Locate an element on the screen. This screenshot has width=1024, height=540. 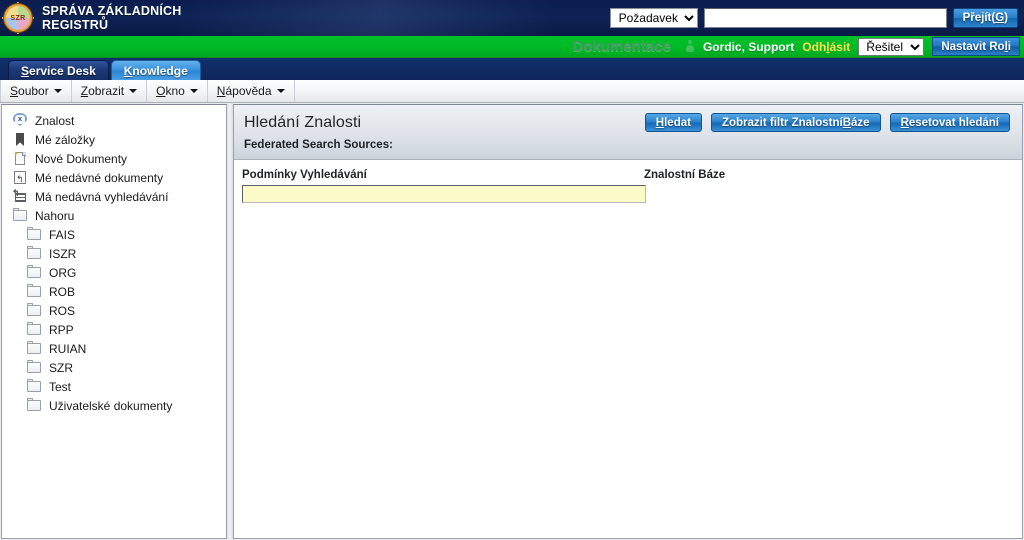
tree-item-org: ORG is located at coordinates (114, 272).